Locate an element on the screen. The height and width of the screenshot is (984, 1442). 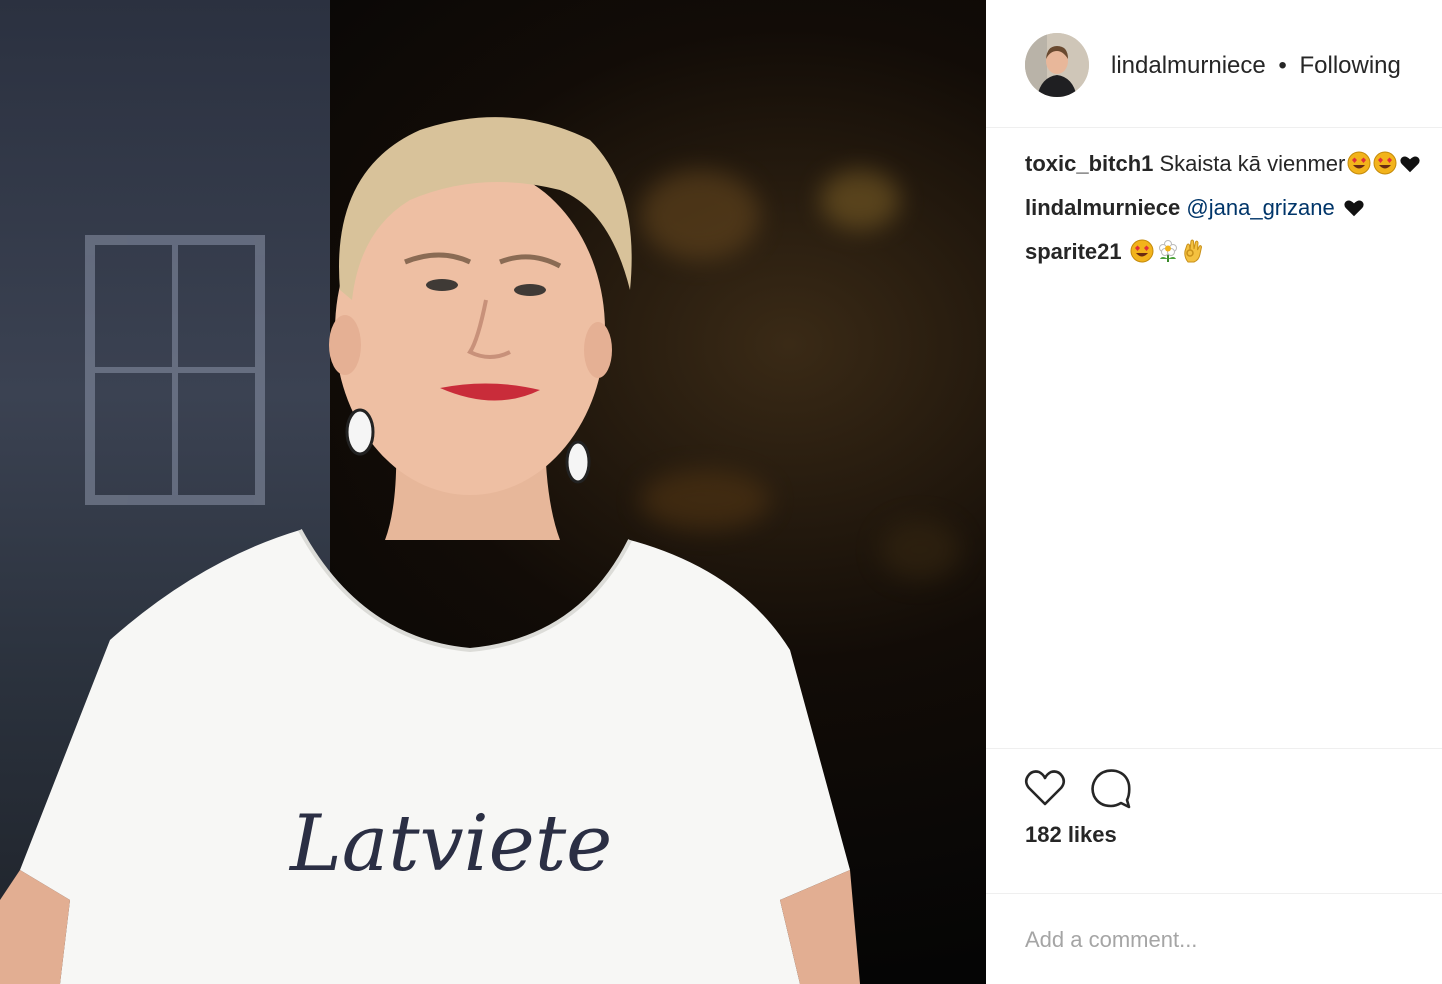
header-line: lindalmurniece • Following is located at coordinates (1256, 66).